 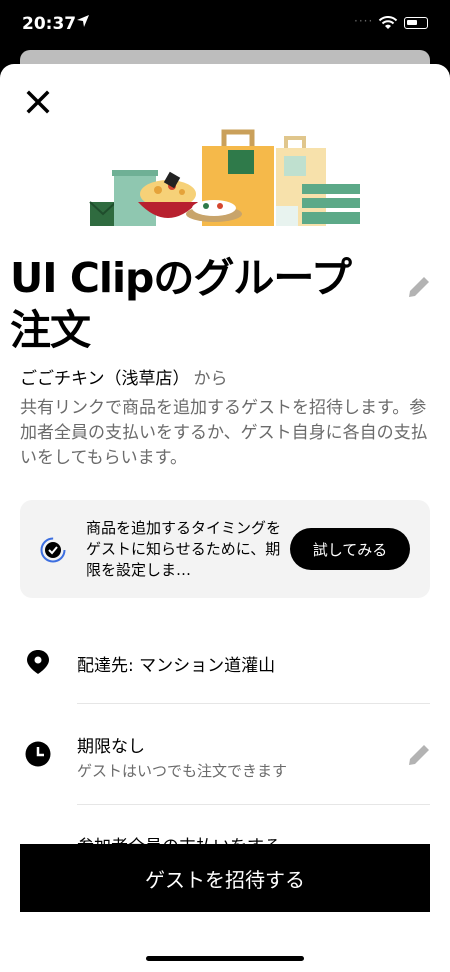 I want to click on signal-icon: ····, so click(x=364, y=21).